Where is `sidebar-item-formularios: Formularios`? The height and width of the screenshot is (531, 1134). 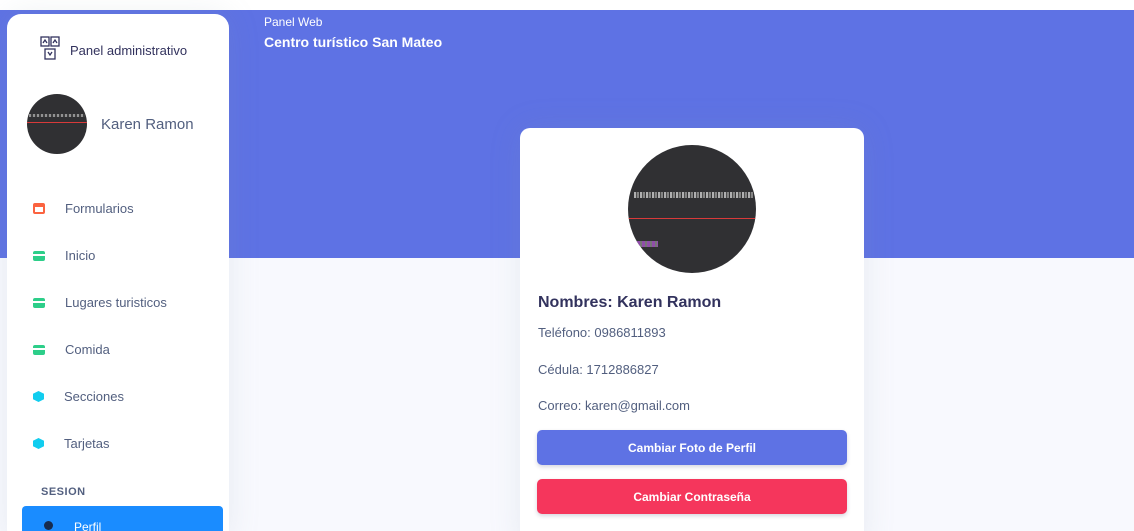 sidebar-item-formularios: Formularios is located at coordinates (115, 208).